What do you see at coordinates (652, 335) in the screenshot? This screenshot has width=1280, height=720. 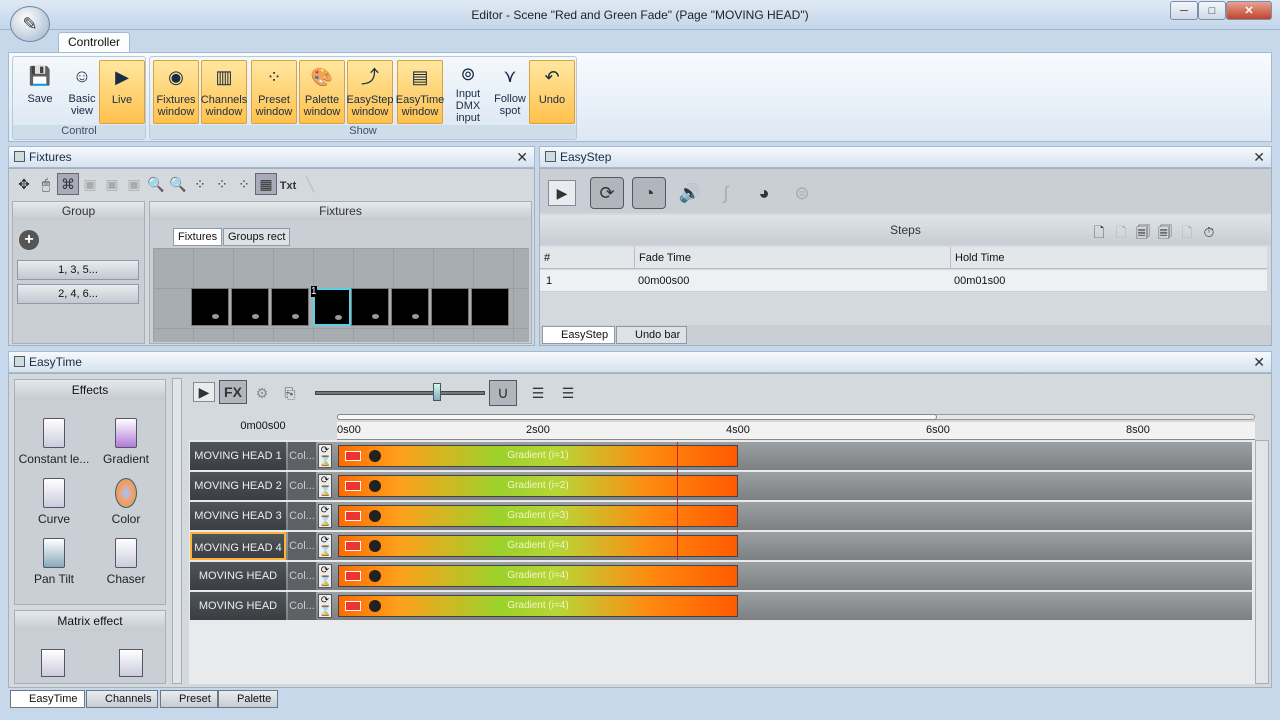 I see `tab-undo-bar: Undo bar` at bounding box center [652, 335].